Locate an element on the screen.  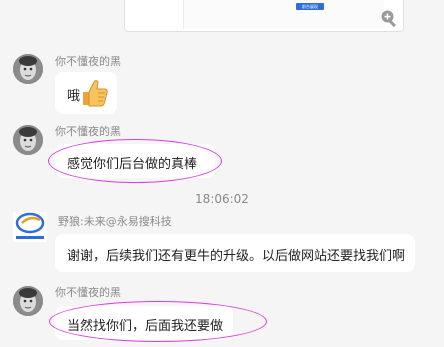
message-bubble: 当然找你们，后面我还要做 is located at coordinates (144, 323).